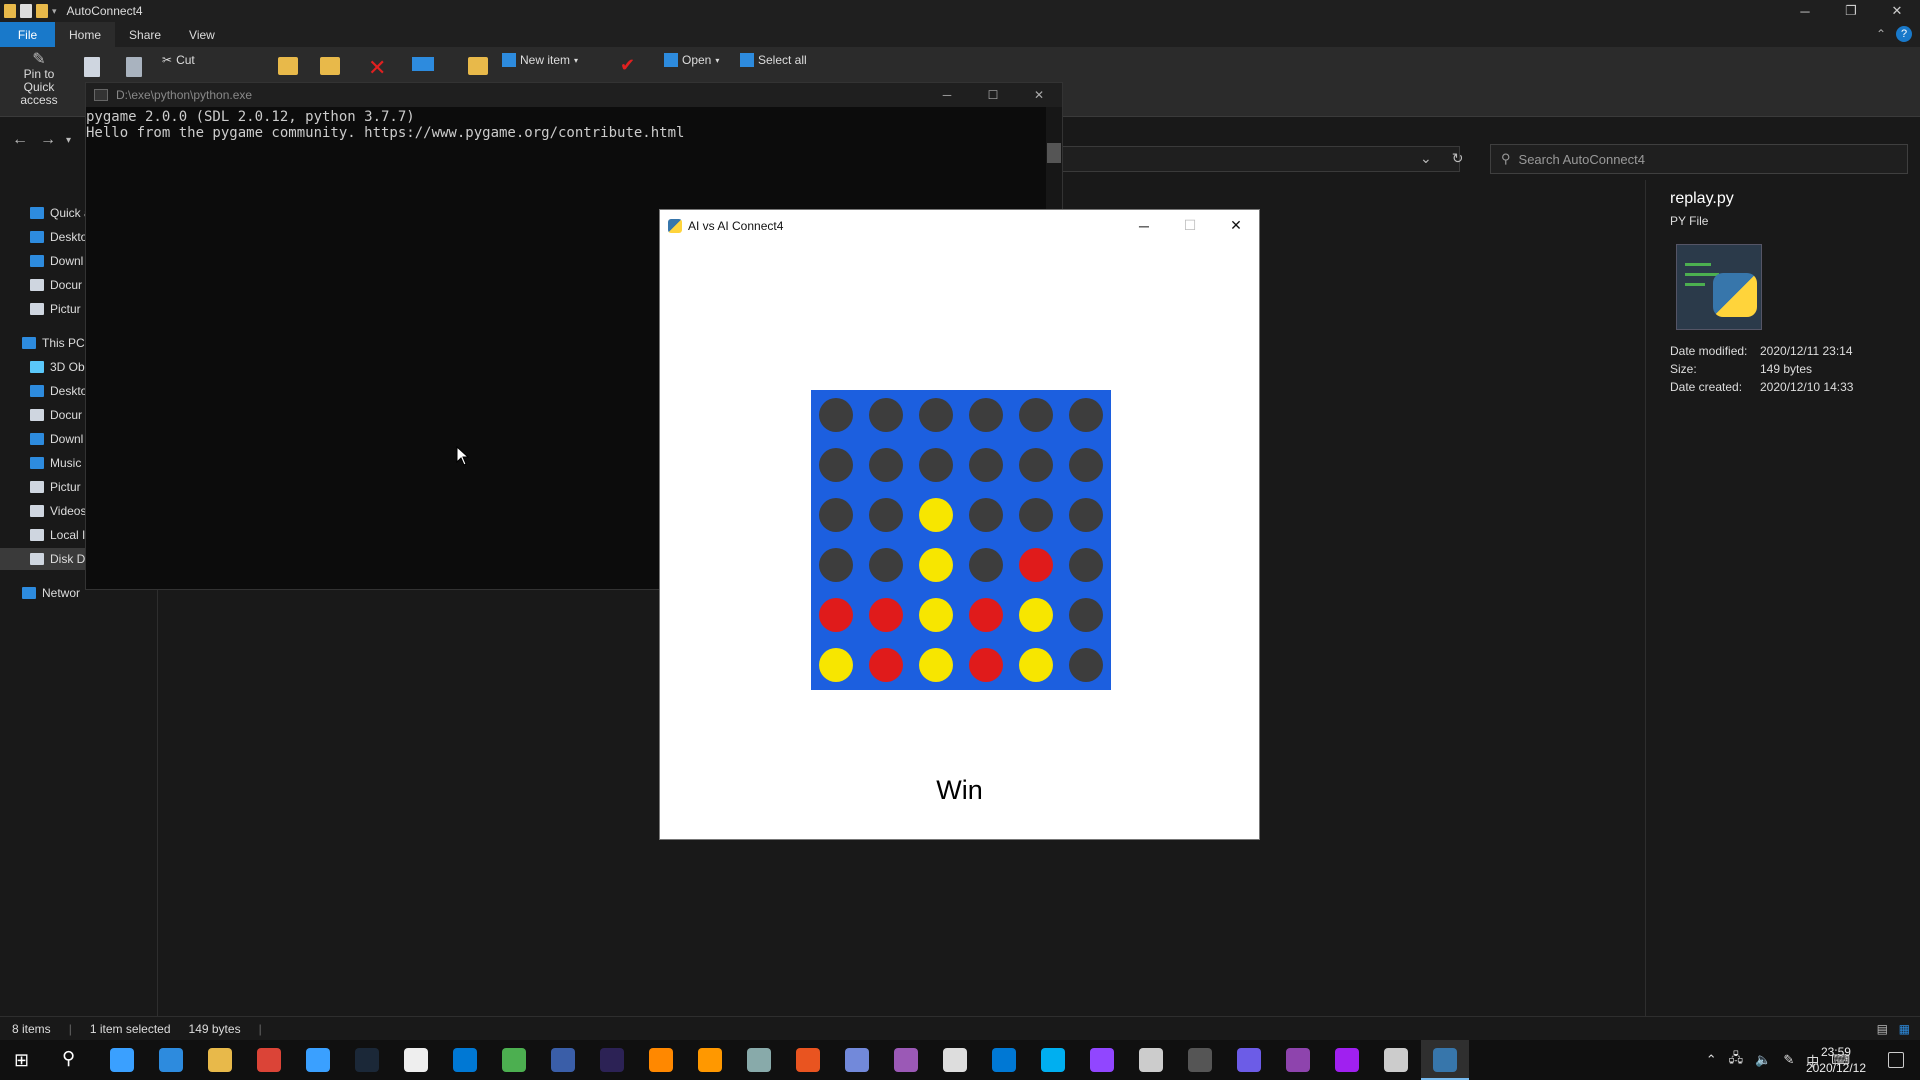  What do you see at coordinates (1699, 159) in the screenshot?
I see `search-input: ⚲ Search AutoConnect4` at bounding box center [1699, 159].